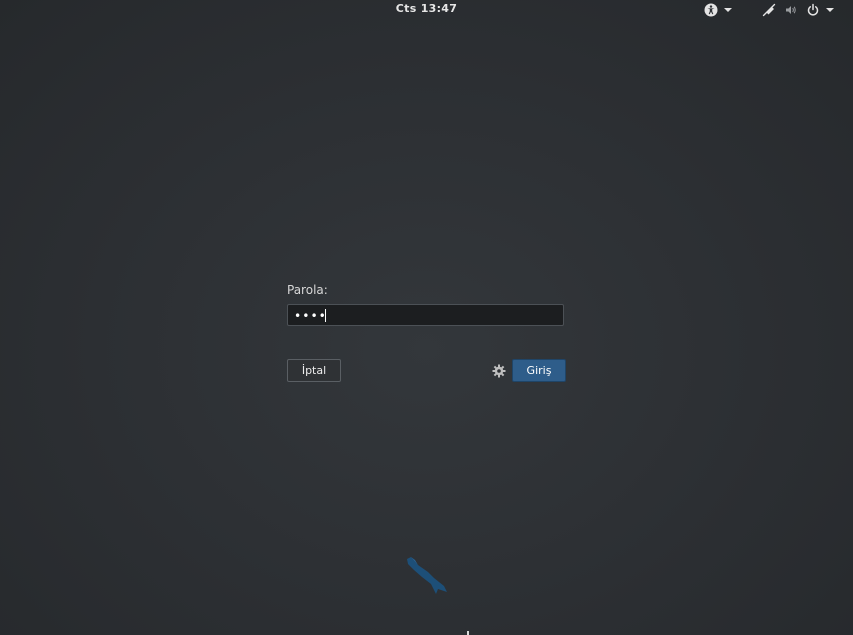 The image size is (853, 635). What do you see at coordinates (314, 370) in the screenshot?
I see `cancel-button: İptal` at bounding box center [314, 370].